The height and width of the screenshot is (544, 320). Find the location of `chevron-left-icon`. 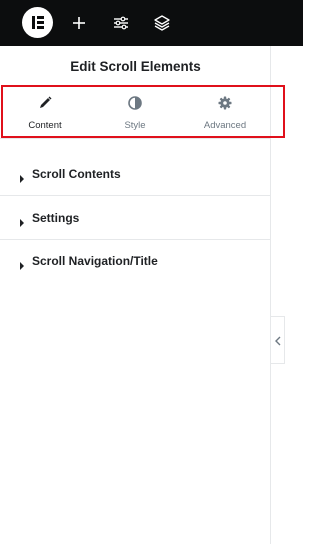

chevron-left-icon is located at coordinates (278, 341).